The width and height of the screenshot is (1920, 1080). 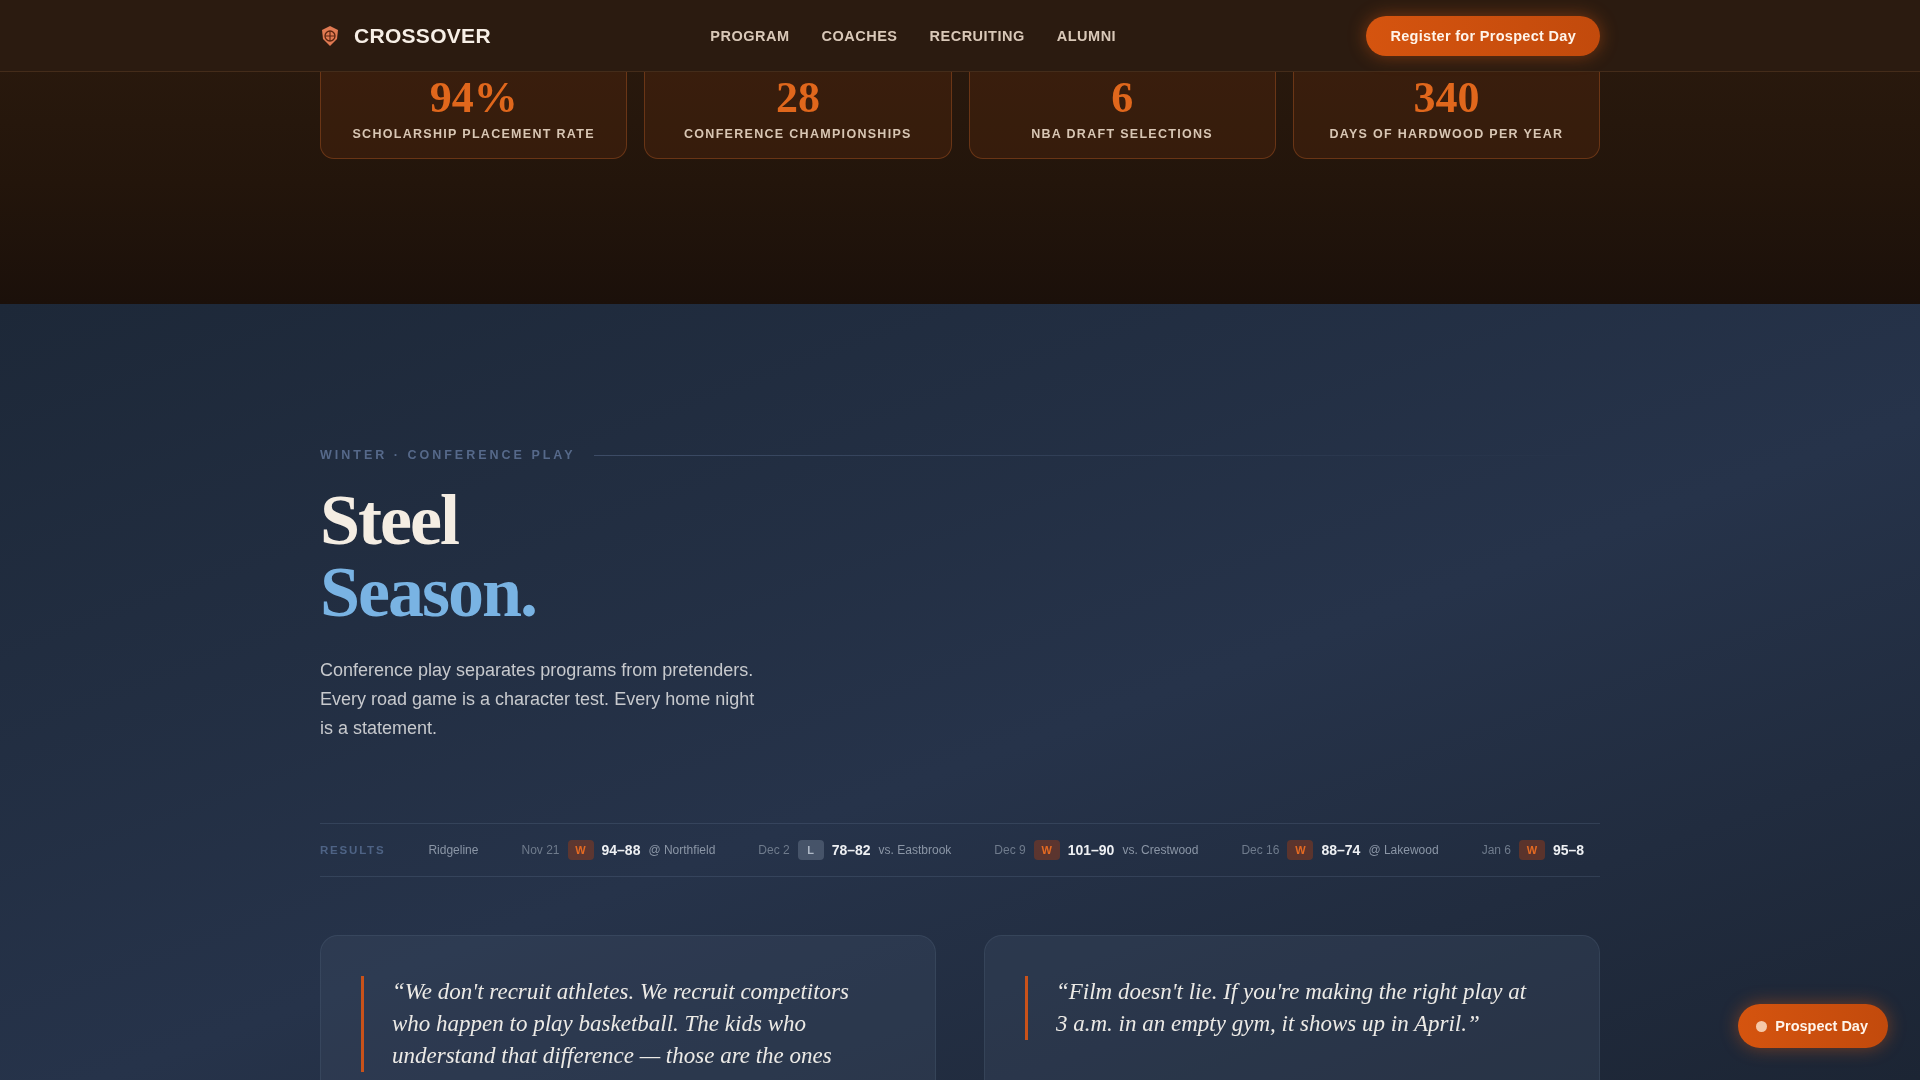 What do you see at coordinates (1762, 1026) in the screenshot?
I see `dot-icon` at bounding box center [1762, 1026].